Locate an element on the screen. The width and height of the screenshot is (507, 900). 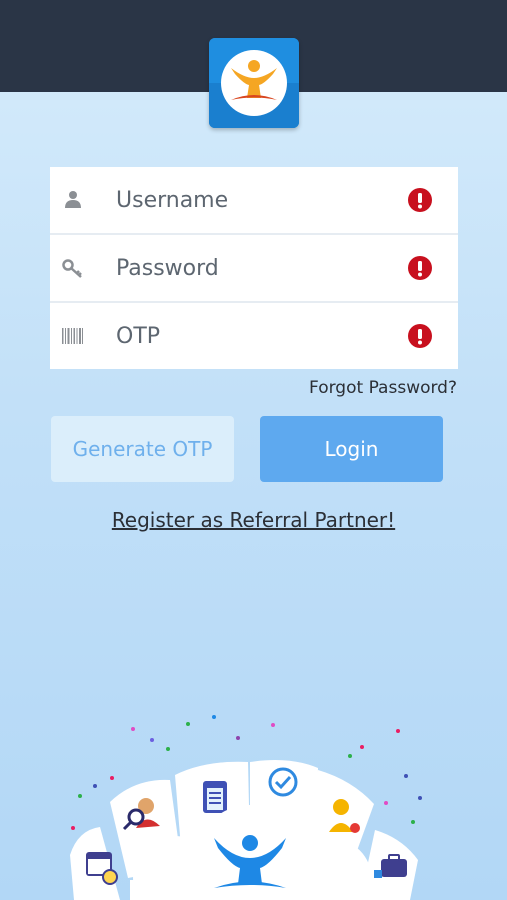
otp-input is located at coordinates (256, 336).